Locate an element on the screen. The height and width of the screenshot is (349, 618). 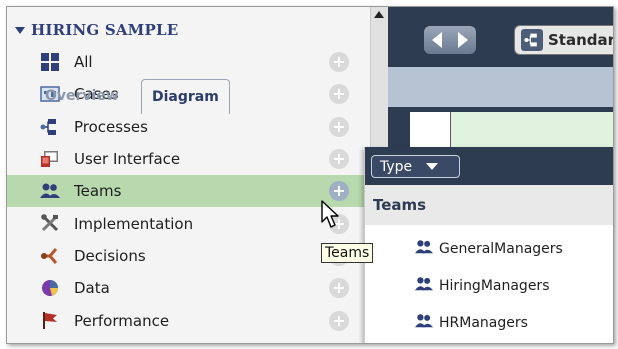
popup-section-title: Teams is located at coordinates (489, 205).